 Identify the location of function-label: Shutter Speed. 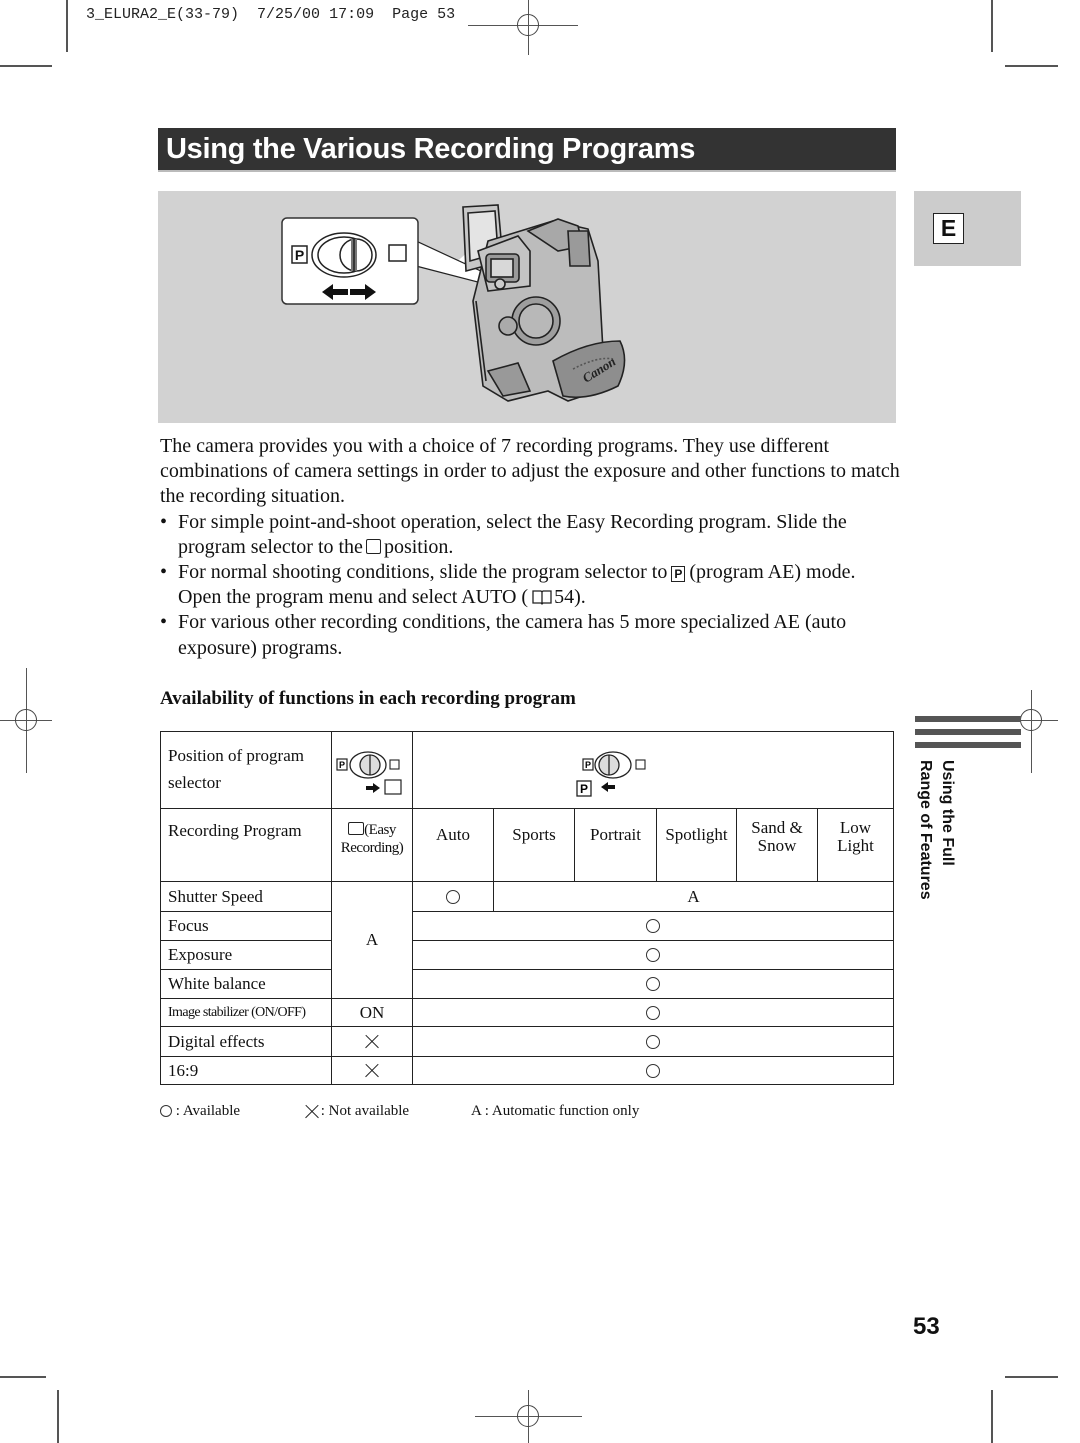
(246, 896).